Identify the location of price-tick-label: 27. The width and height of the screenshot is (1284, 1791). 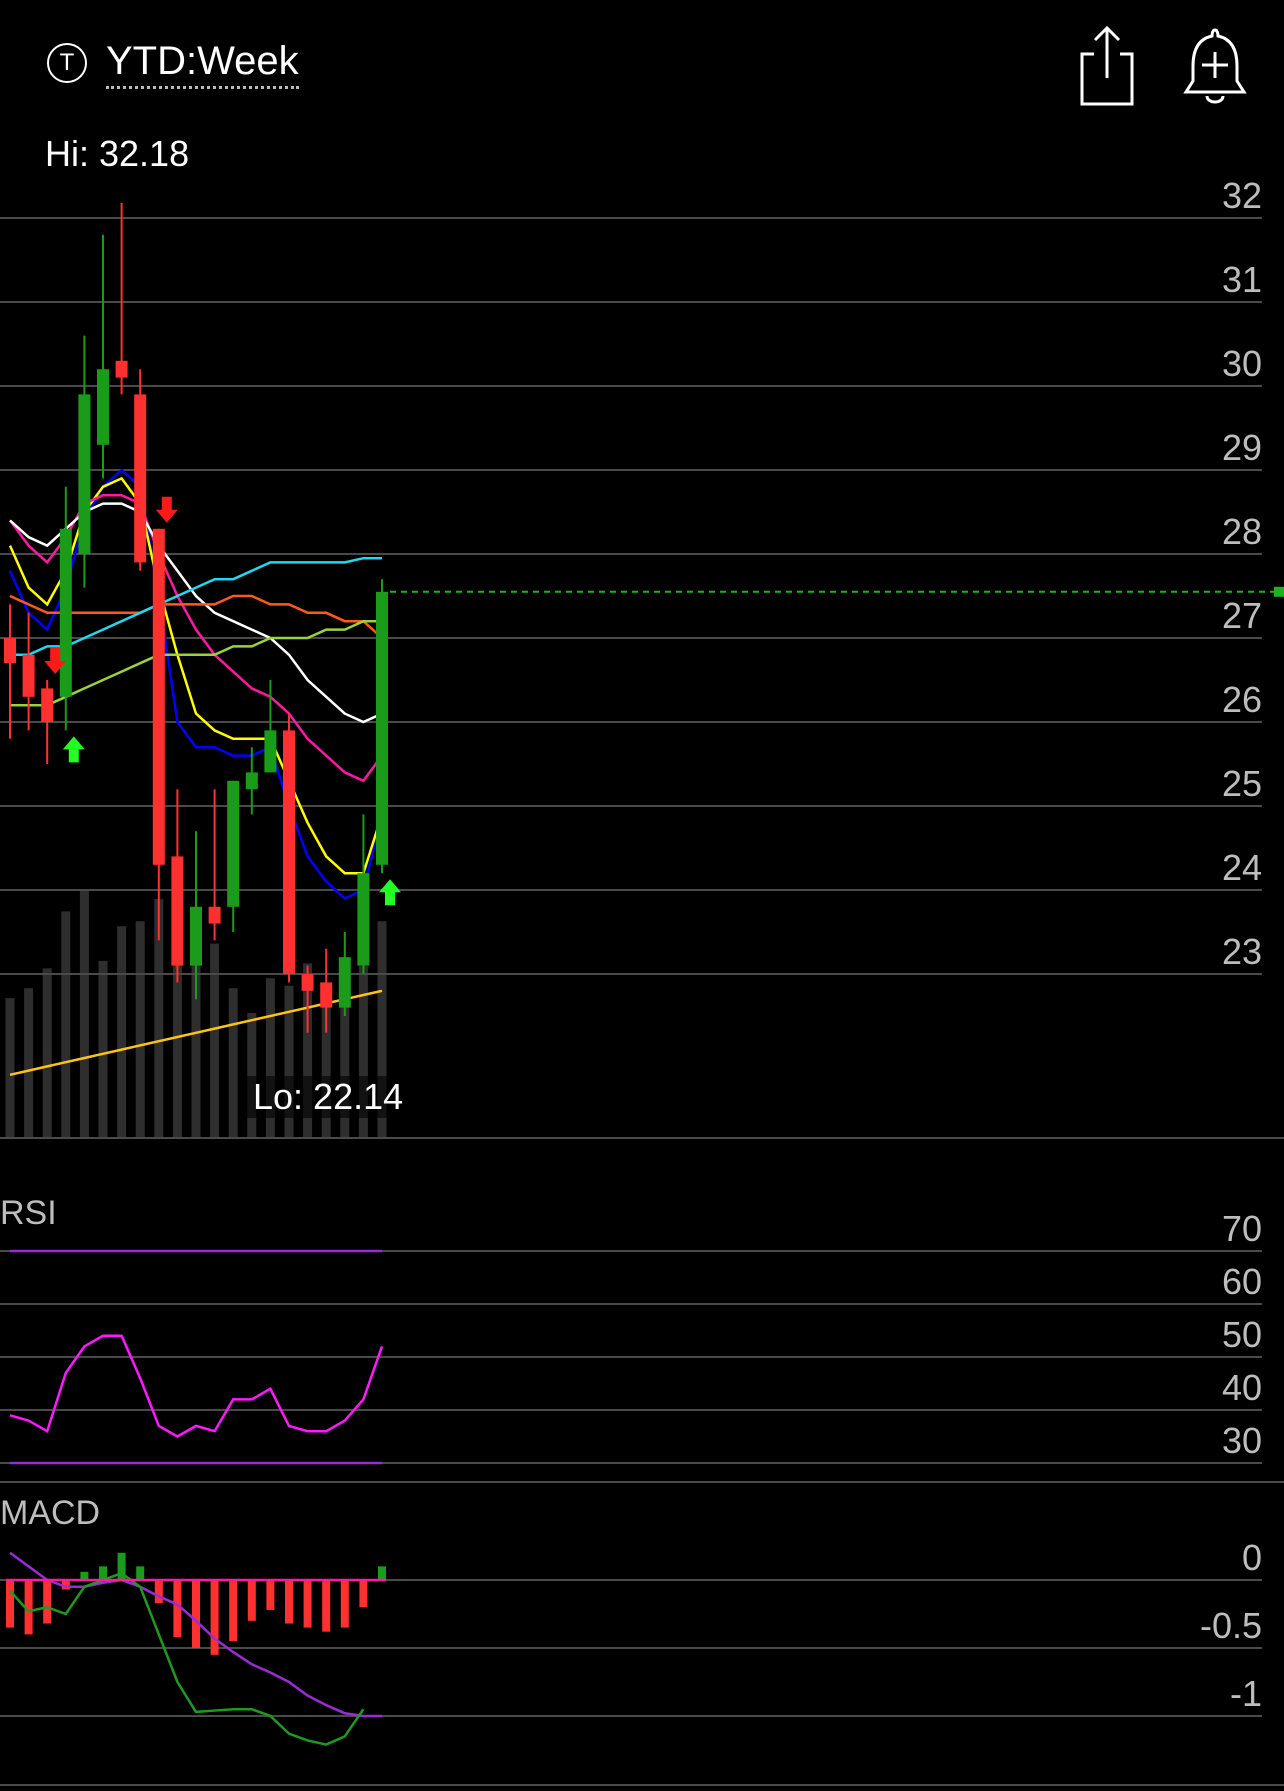
(1242, 615).